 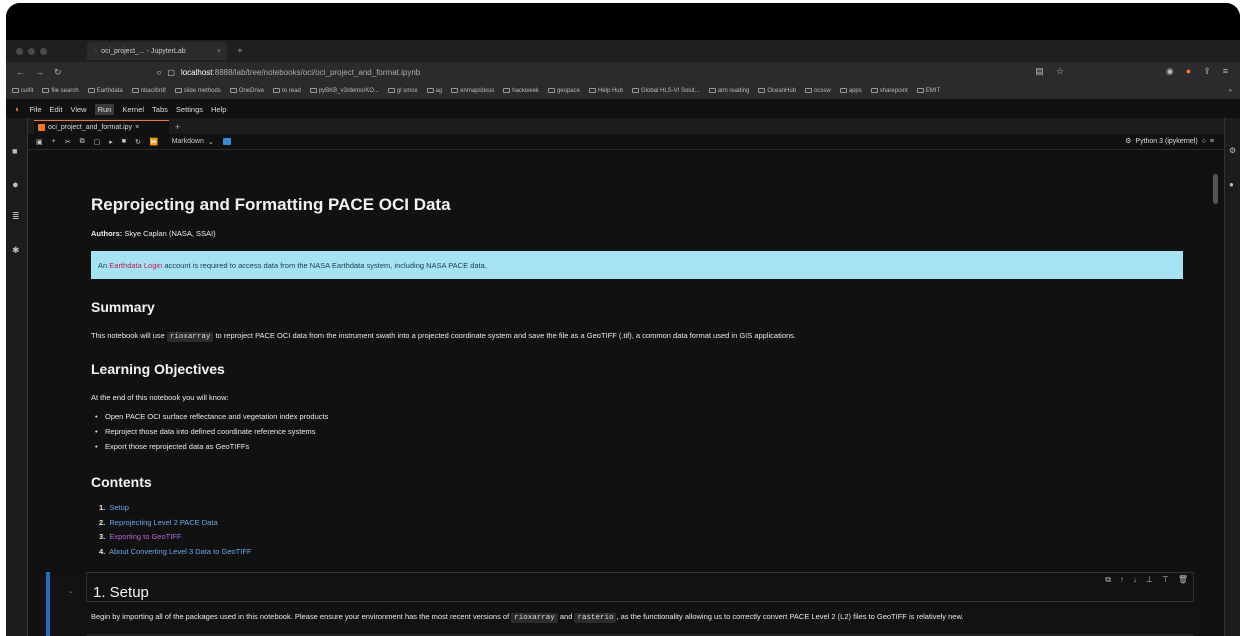 I want to click on left-sidebar: ■ ● ≣ ✱, so click(x=17, y=377).